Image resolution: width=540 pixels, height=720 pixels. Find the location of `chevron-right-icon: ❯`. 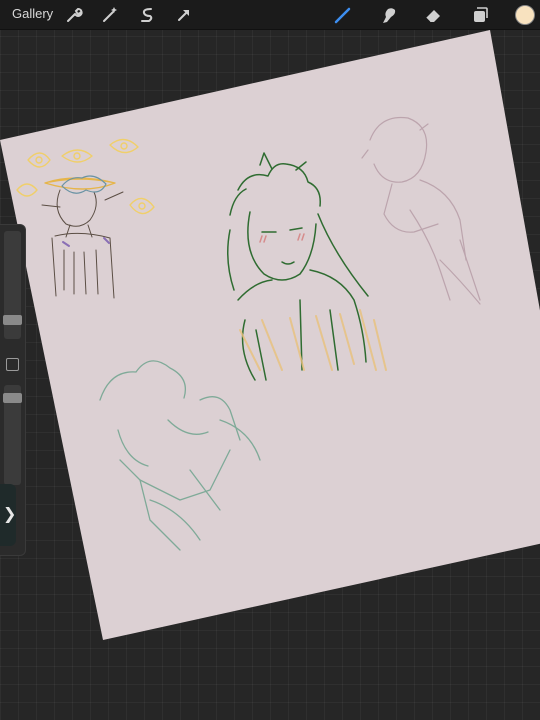

chevron-right-icon: ❯ is located at coordinates (10, 513).